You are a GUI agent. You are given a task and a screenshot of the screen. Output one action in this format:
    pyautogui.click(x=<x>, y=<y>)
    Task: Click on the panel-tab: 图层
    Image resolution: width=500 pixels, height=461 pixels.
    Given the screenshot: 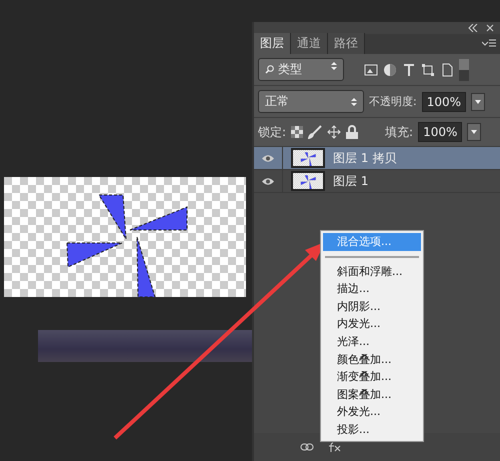 What is the action you would take?
    pyautogui.click(x=272, y=43)
    